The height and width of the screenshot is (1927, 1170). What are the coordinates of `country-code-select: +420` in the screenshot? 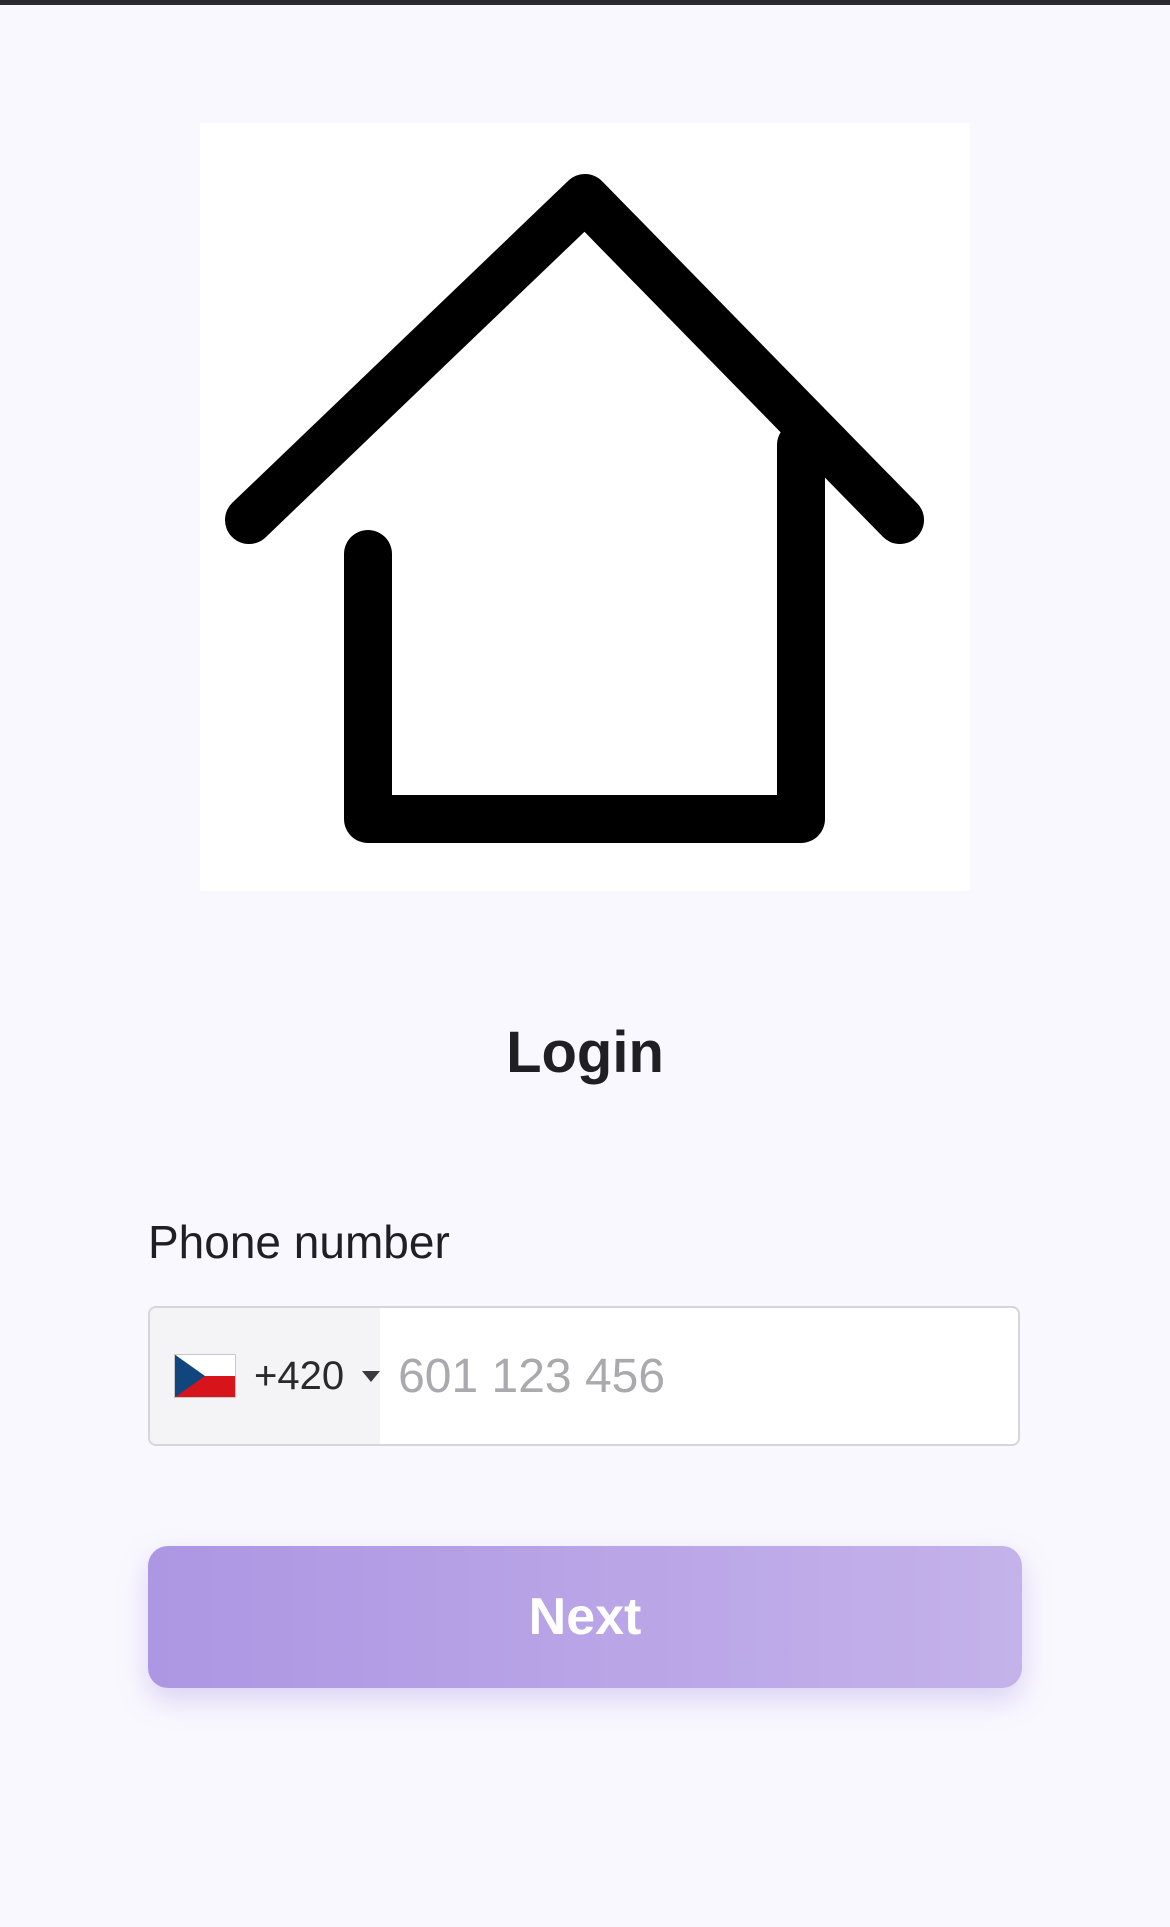 It's located at (265, 1376).